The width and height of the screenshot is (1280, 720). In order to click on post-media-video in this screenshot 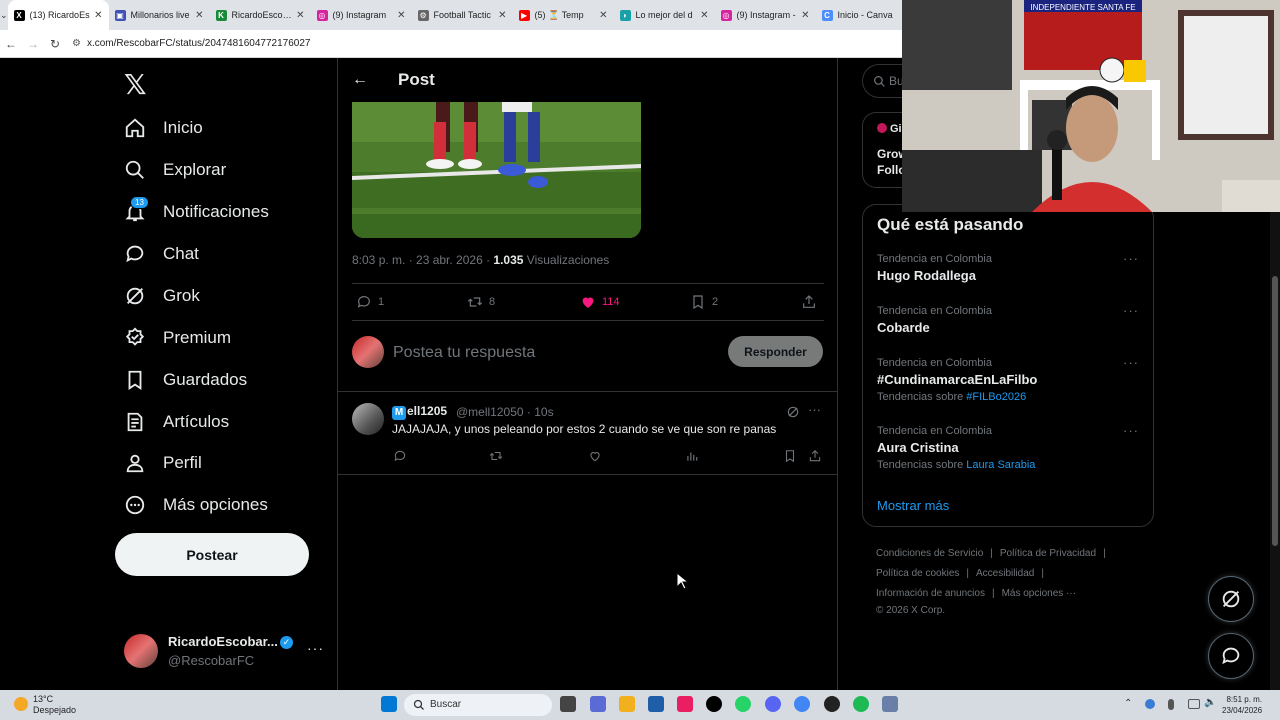, I will do `click(496, 170)`.